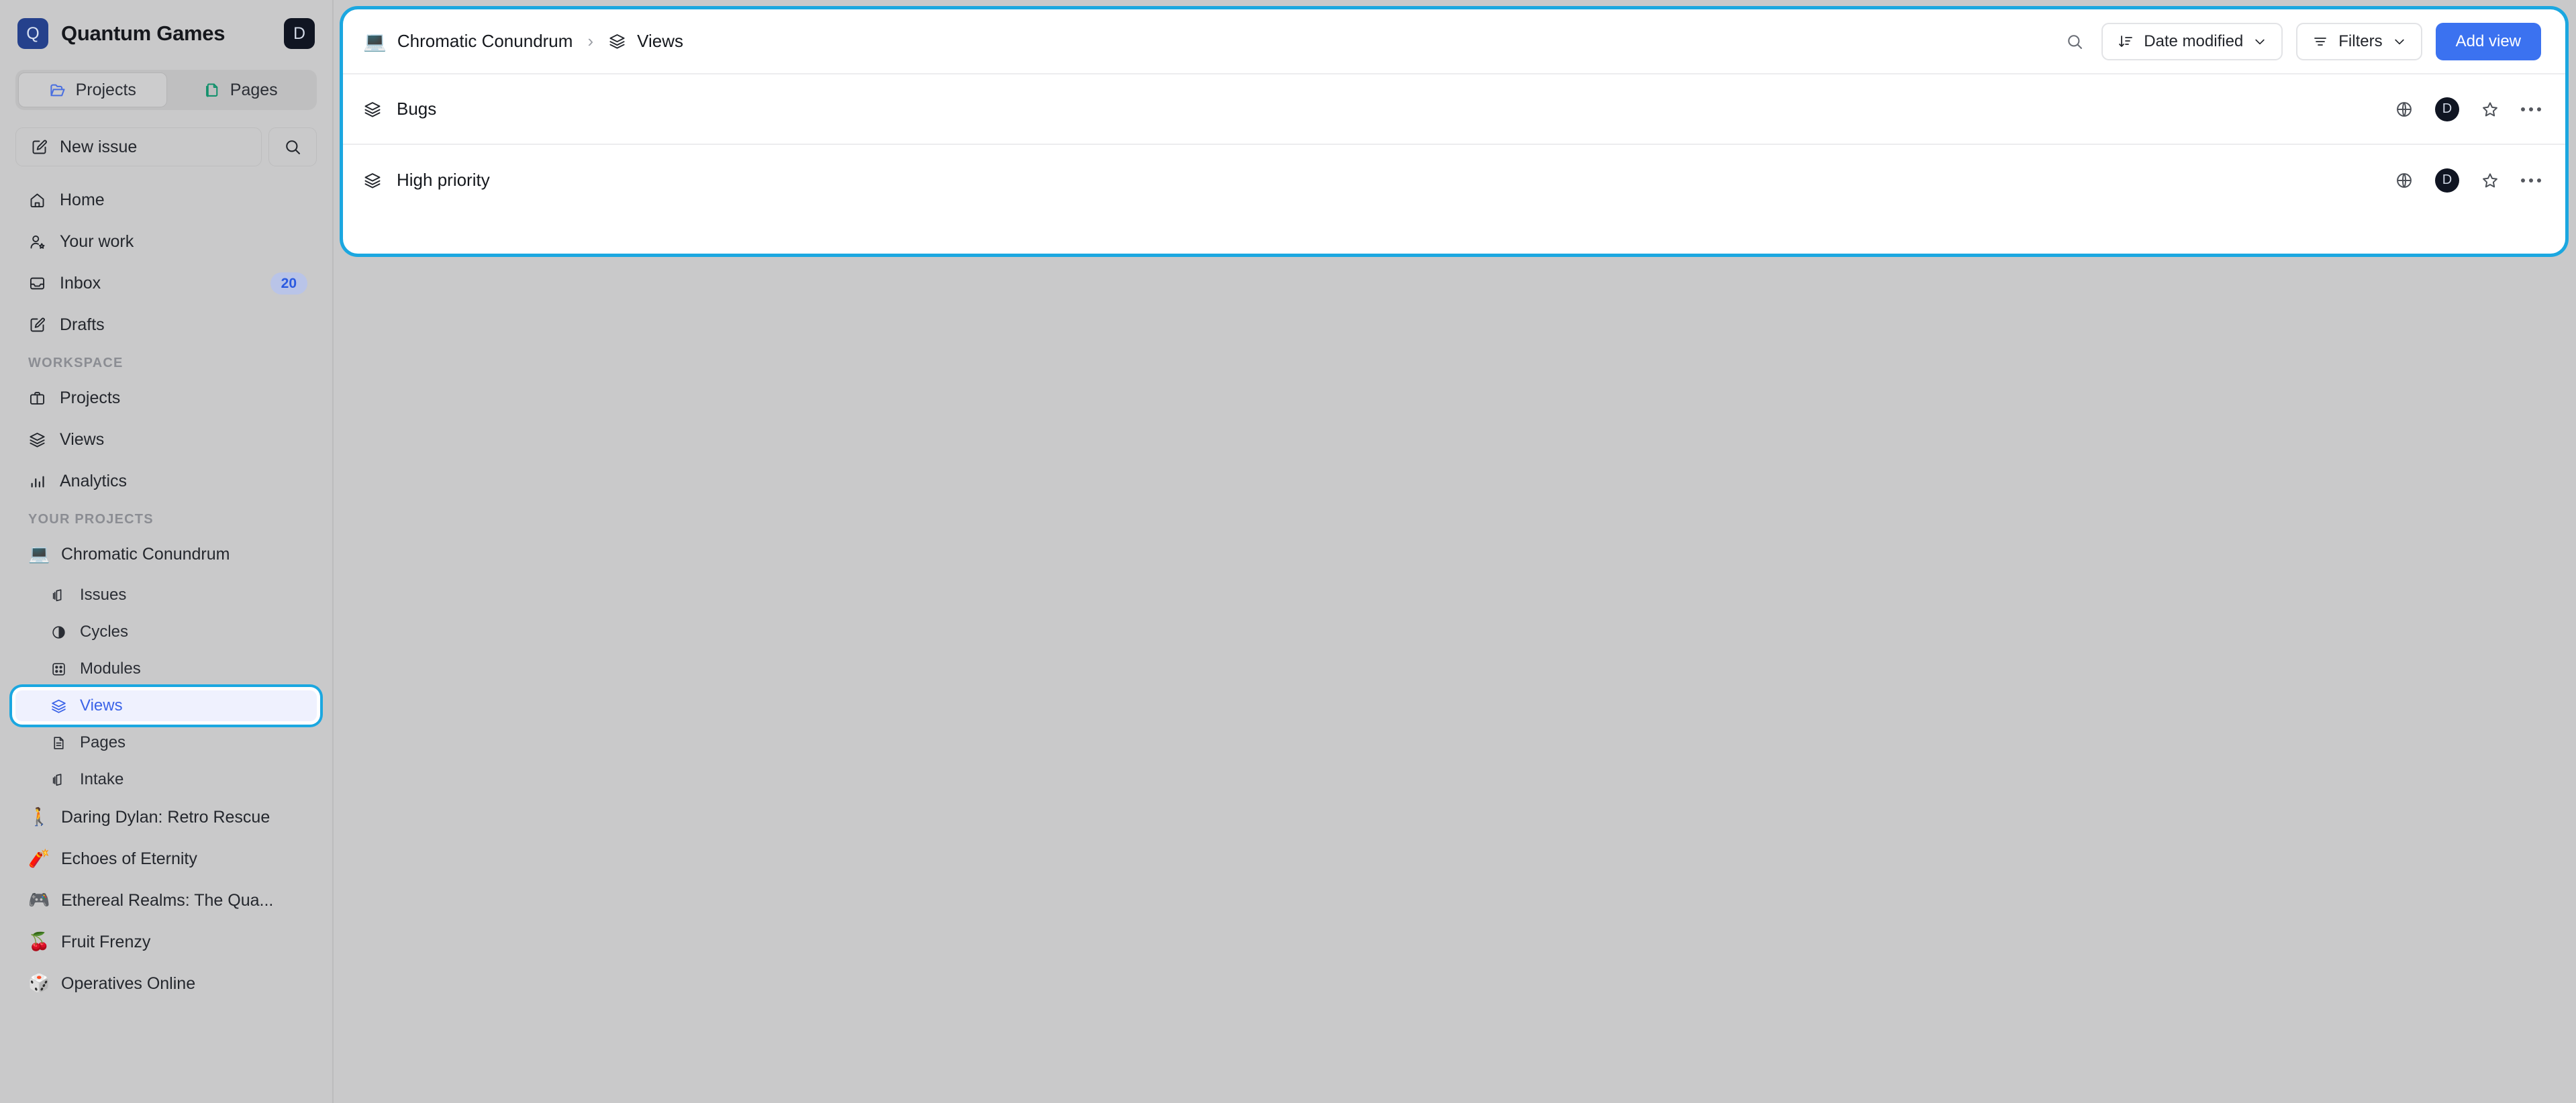  Describe the element at coordinates (212, 90) in the screenshot. I see `copy-document-icon` at that location.